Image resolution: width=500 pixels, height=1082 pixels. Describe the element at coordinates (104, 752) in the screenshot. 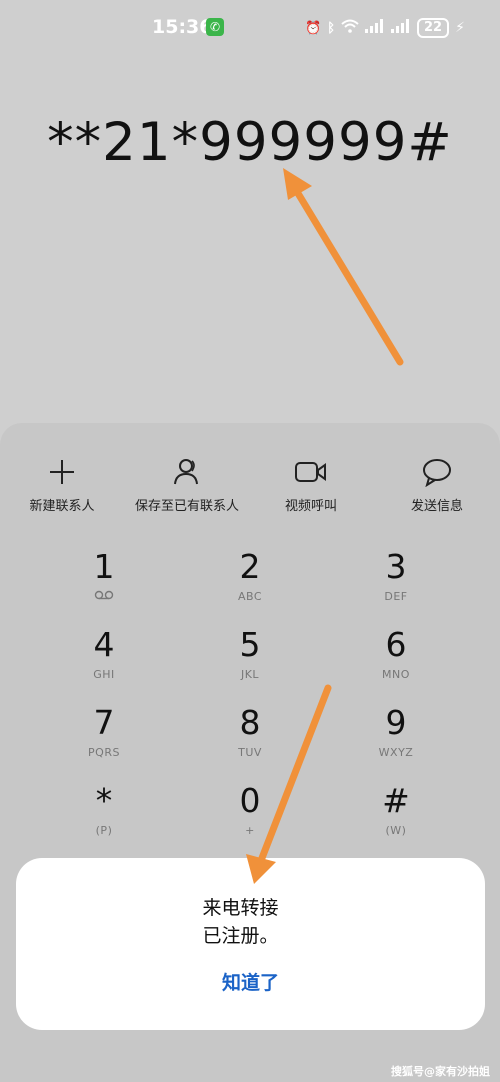

I see `key-letters: PQRS` at that location.